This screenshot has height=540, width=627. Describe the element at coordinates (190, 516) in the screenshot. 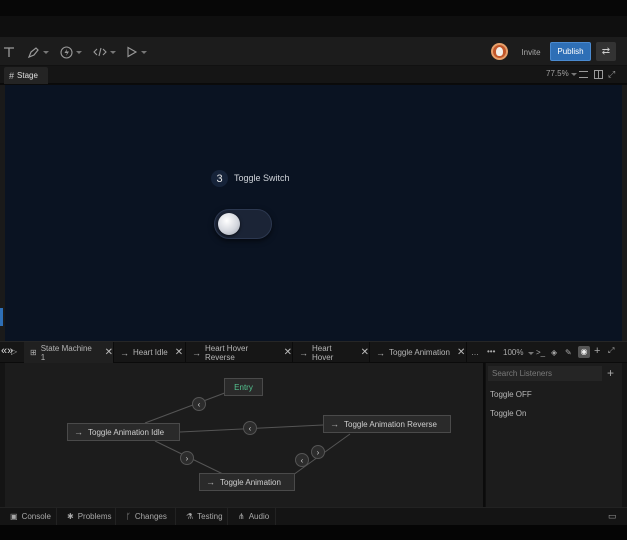

I see `flask-icon: ⚗` at that location.